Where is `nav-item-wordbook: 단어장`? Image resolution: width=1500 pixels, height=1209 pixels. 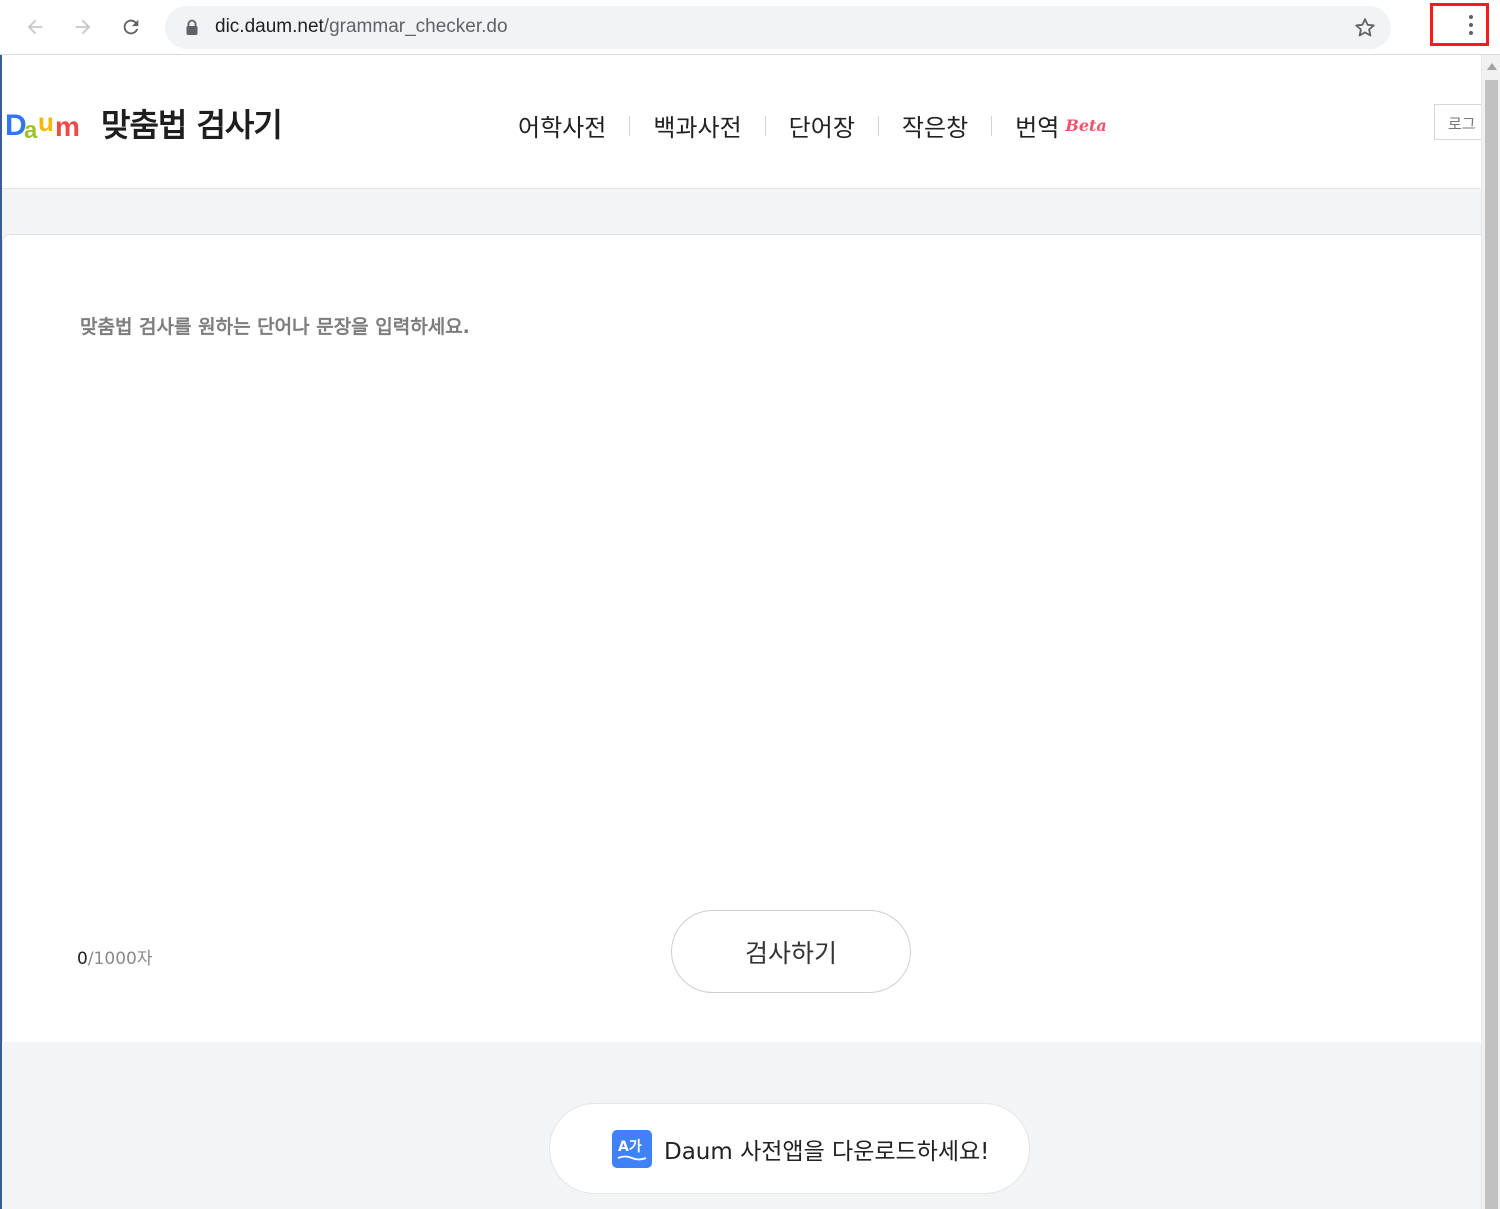
nav-item-wordbook: 단어장 is located at coordinates (822, 125).